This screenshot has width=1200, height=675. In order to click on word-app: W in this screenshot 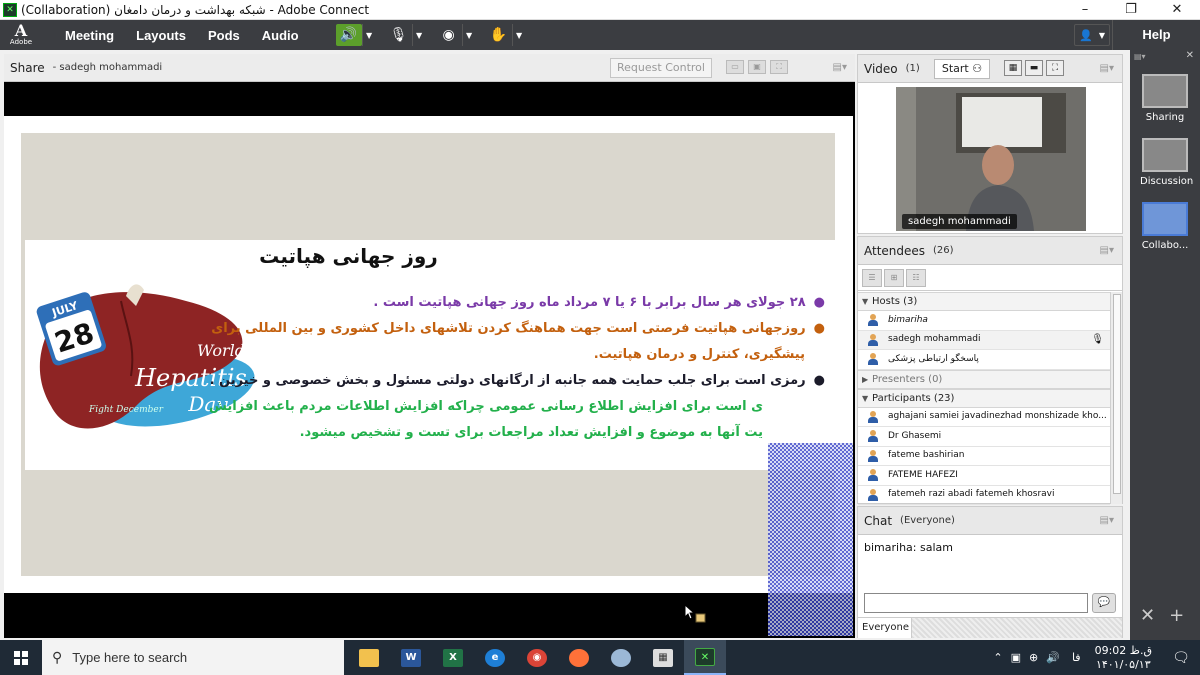, I will do `click(411, 657)`.